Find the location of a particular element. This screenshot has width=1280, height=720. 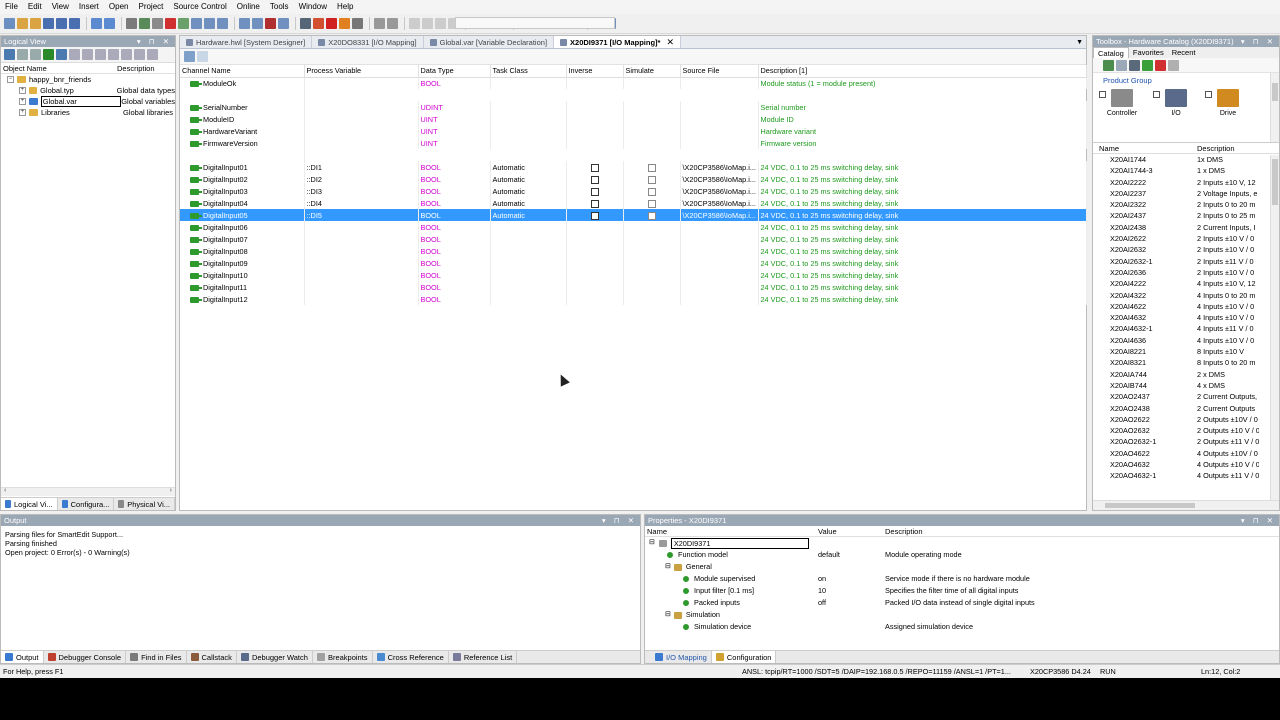

open-icon is located at coordinates (22, 23).